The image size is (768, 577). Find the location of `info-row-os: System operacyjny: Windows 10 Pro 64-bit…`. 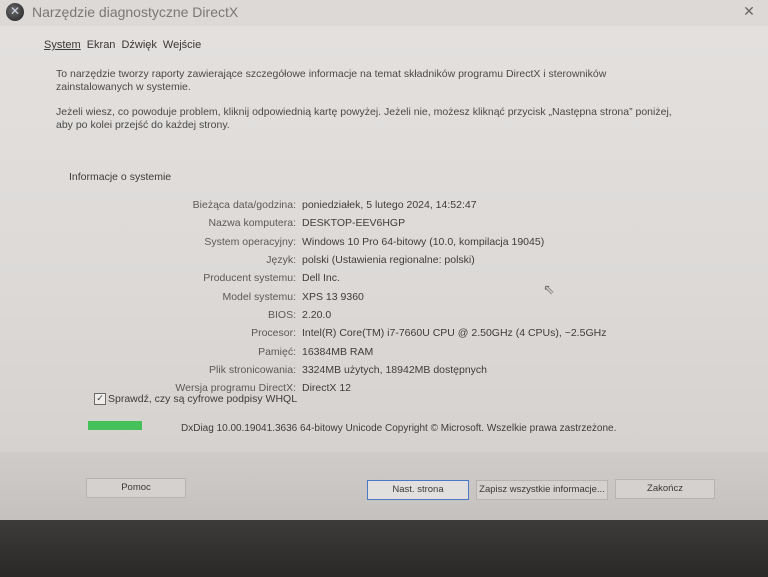

info-row-os: System operacyjny: Windows 10 Pro 64-bit… is located at coordinates (380, 242).